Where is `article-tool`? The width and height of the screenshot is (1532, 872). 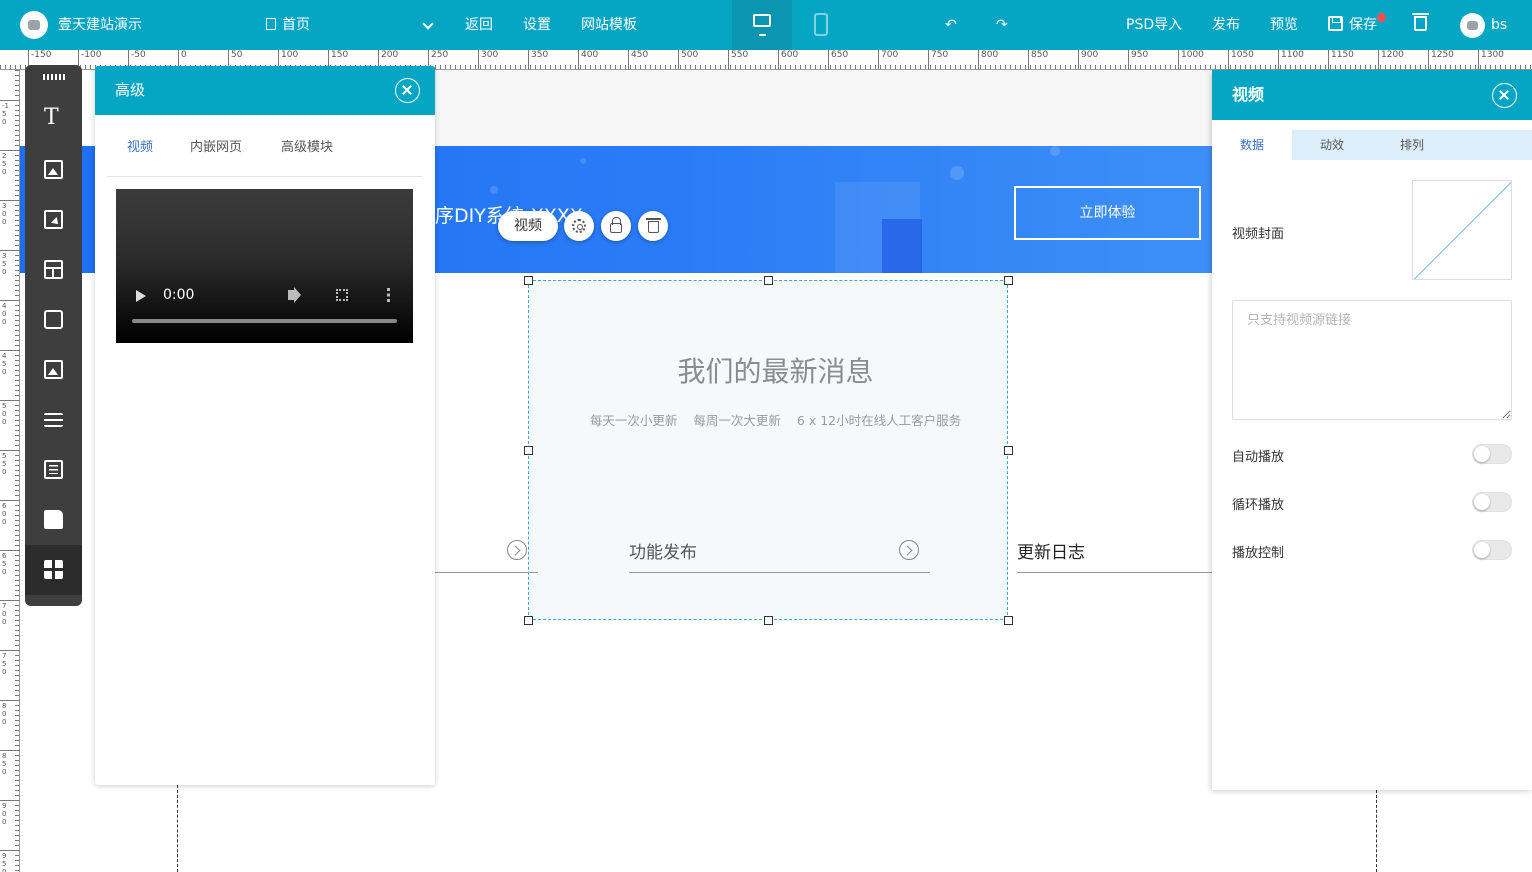 article-tool is located at coordinates (53, 520).